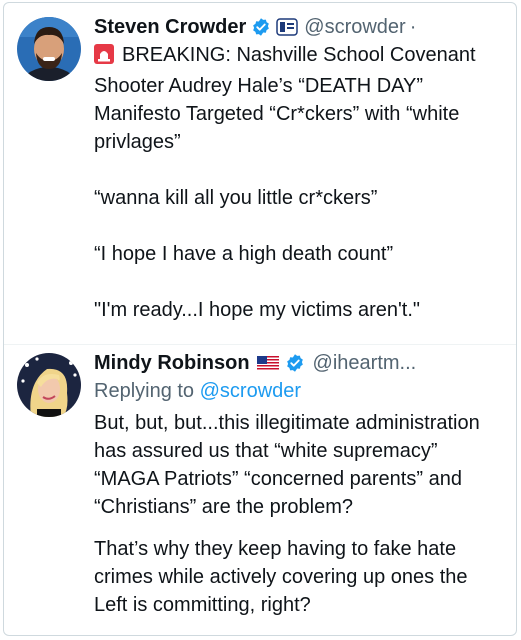  What do you see at coordinates (170, 27) in the screenshot?
I see `display-name: Steven Crowder` at bounding box center [170, 27].